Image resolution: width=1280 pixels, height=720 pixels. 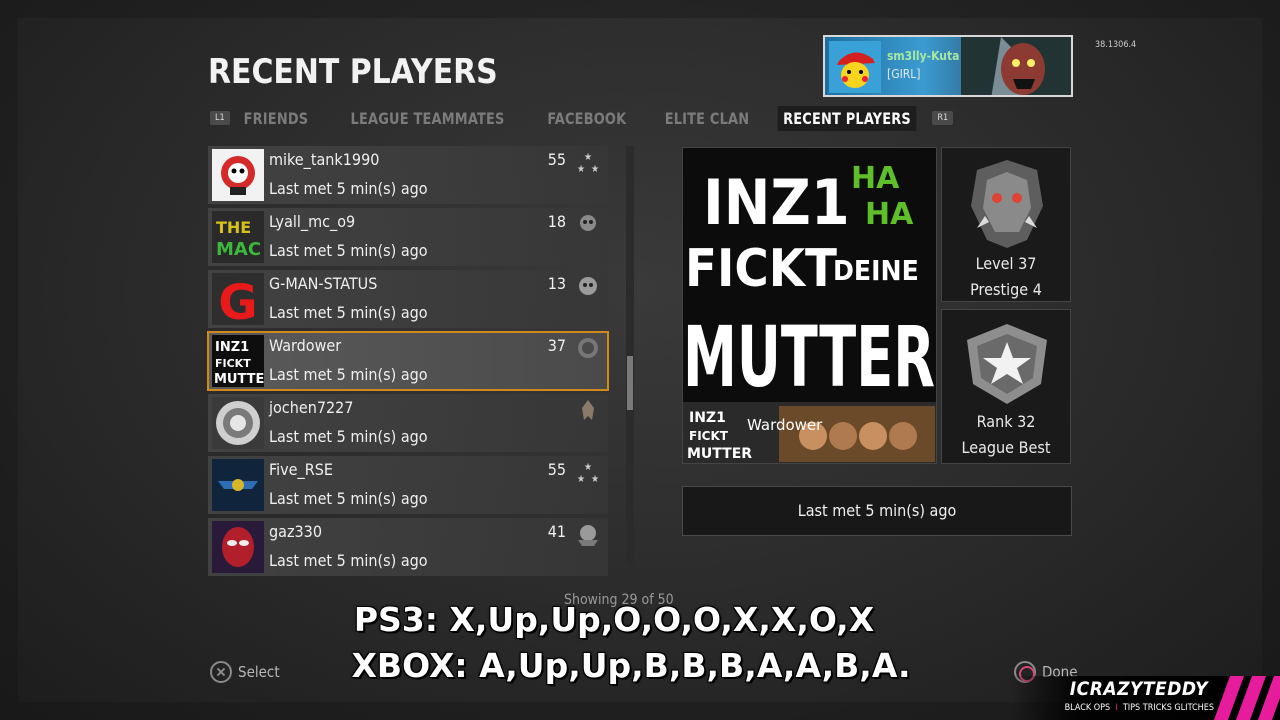 I want to click on list-item: gaz330 Last met 5 min(s) ago 41, so click(x=408, y=547).